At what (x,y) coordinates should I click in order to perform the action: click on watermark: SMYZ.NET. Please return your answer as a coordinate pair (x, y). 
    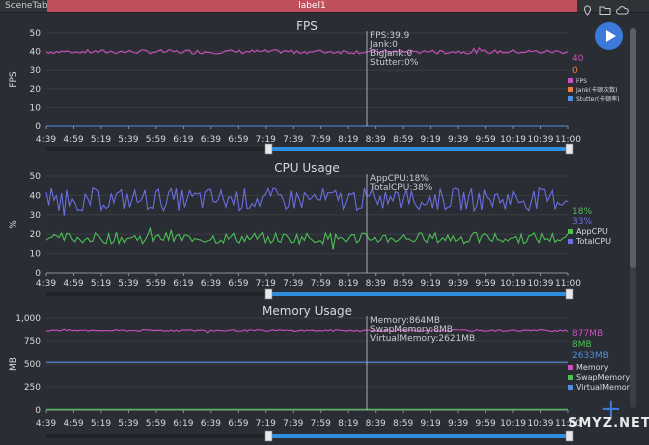
    Looking at the image, I should click on (608, 423).